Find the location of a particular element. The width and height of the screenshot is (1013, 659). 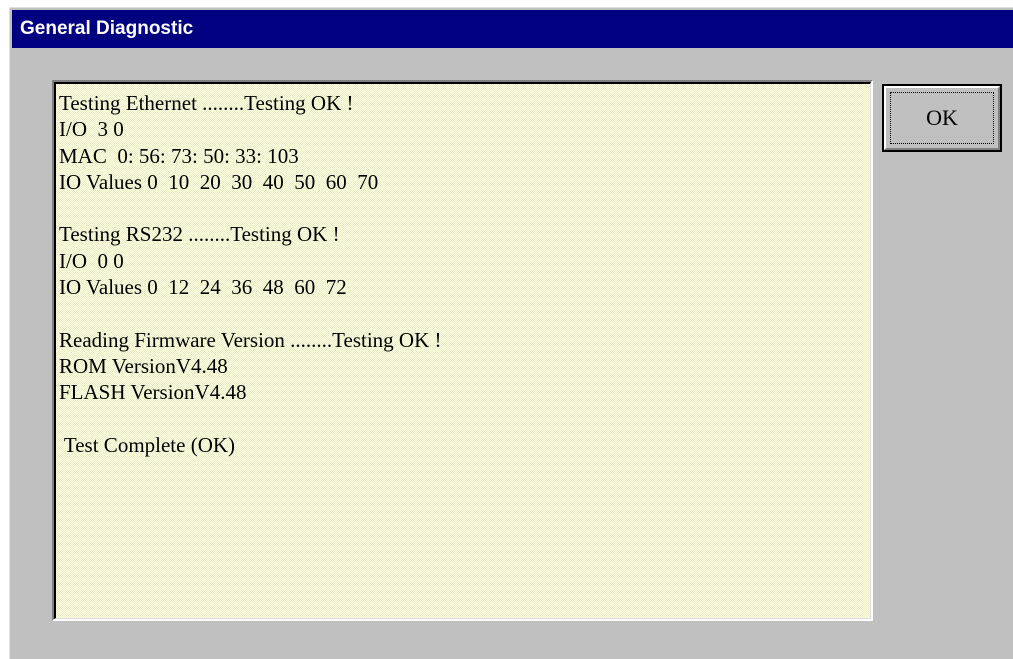

log-line: IO Values 0 10 20 30 40 50 60 70 is located at coordinates (219, 181).